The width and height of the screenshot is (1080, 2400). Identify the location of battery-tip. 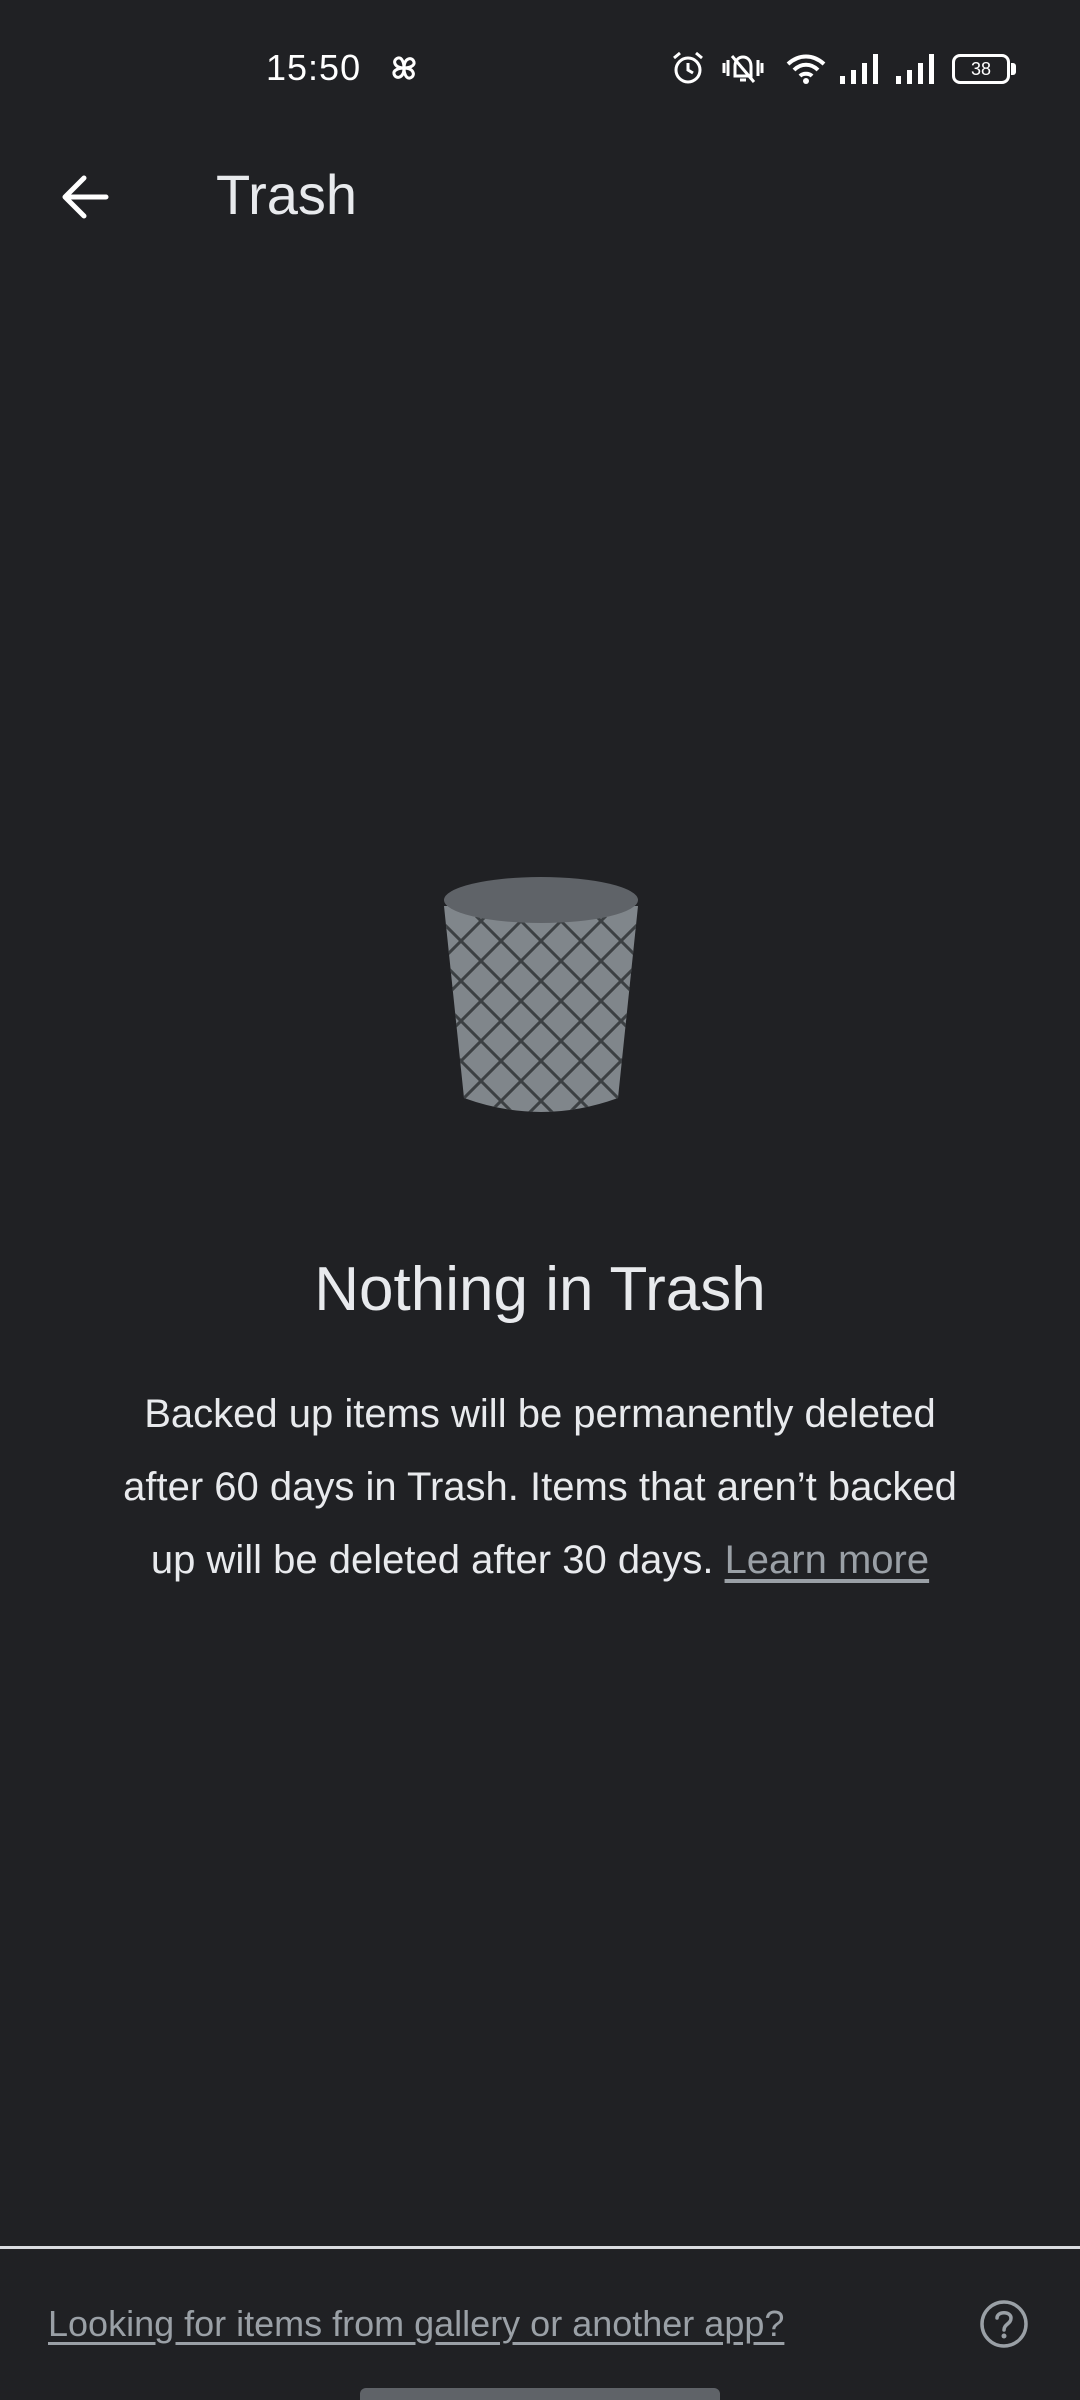
(1013, 69).